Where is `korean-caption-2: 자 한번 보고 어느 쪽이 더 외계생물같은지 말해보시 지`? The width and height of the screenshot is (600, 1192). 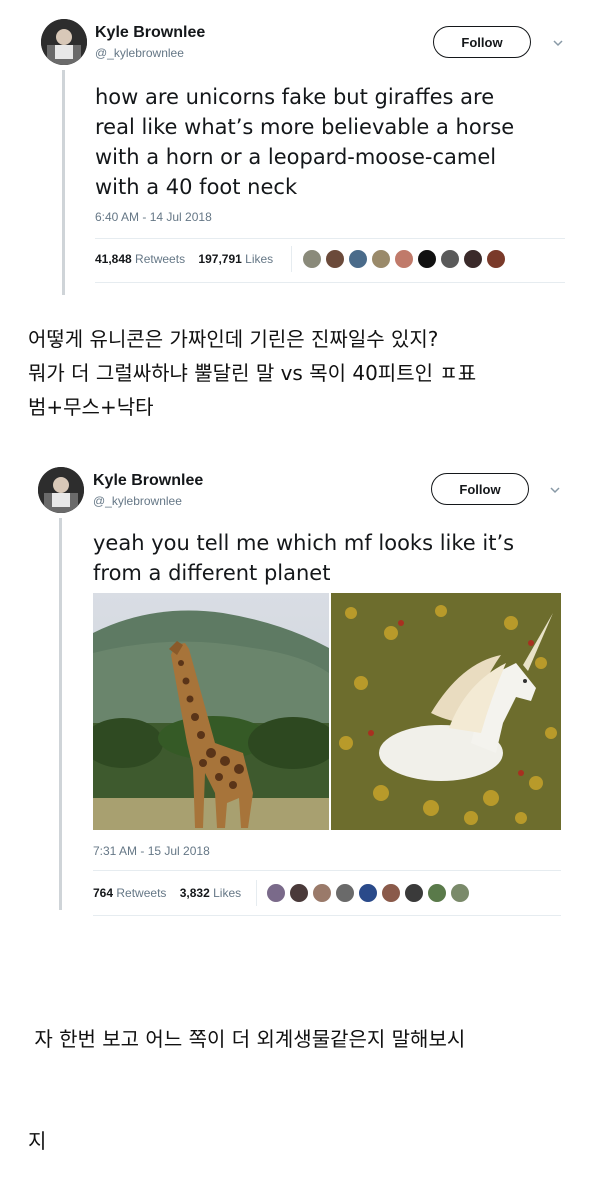
korean-caption-2: 자 한번 보고 어느 쪽이 더 외계생물같은지 말해보시 지 is located at coordinates (246, 1073).